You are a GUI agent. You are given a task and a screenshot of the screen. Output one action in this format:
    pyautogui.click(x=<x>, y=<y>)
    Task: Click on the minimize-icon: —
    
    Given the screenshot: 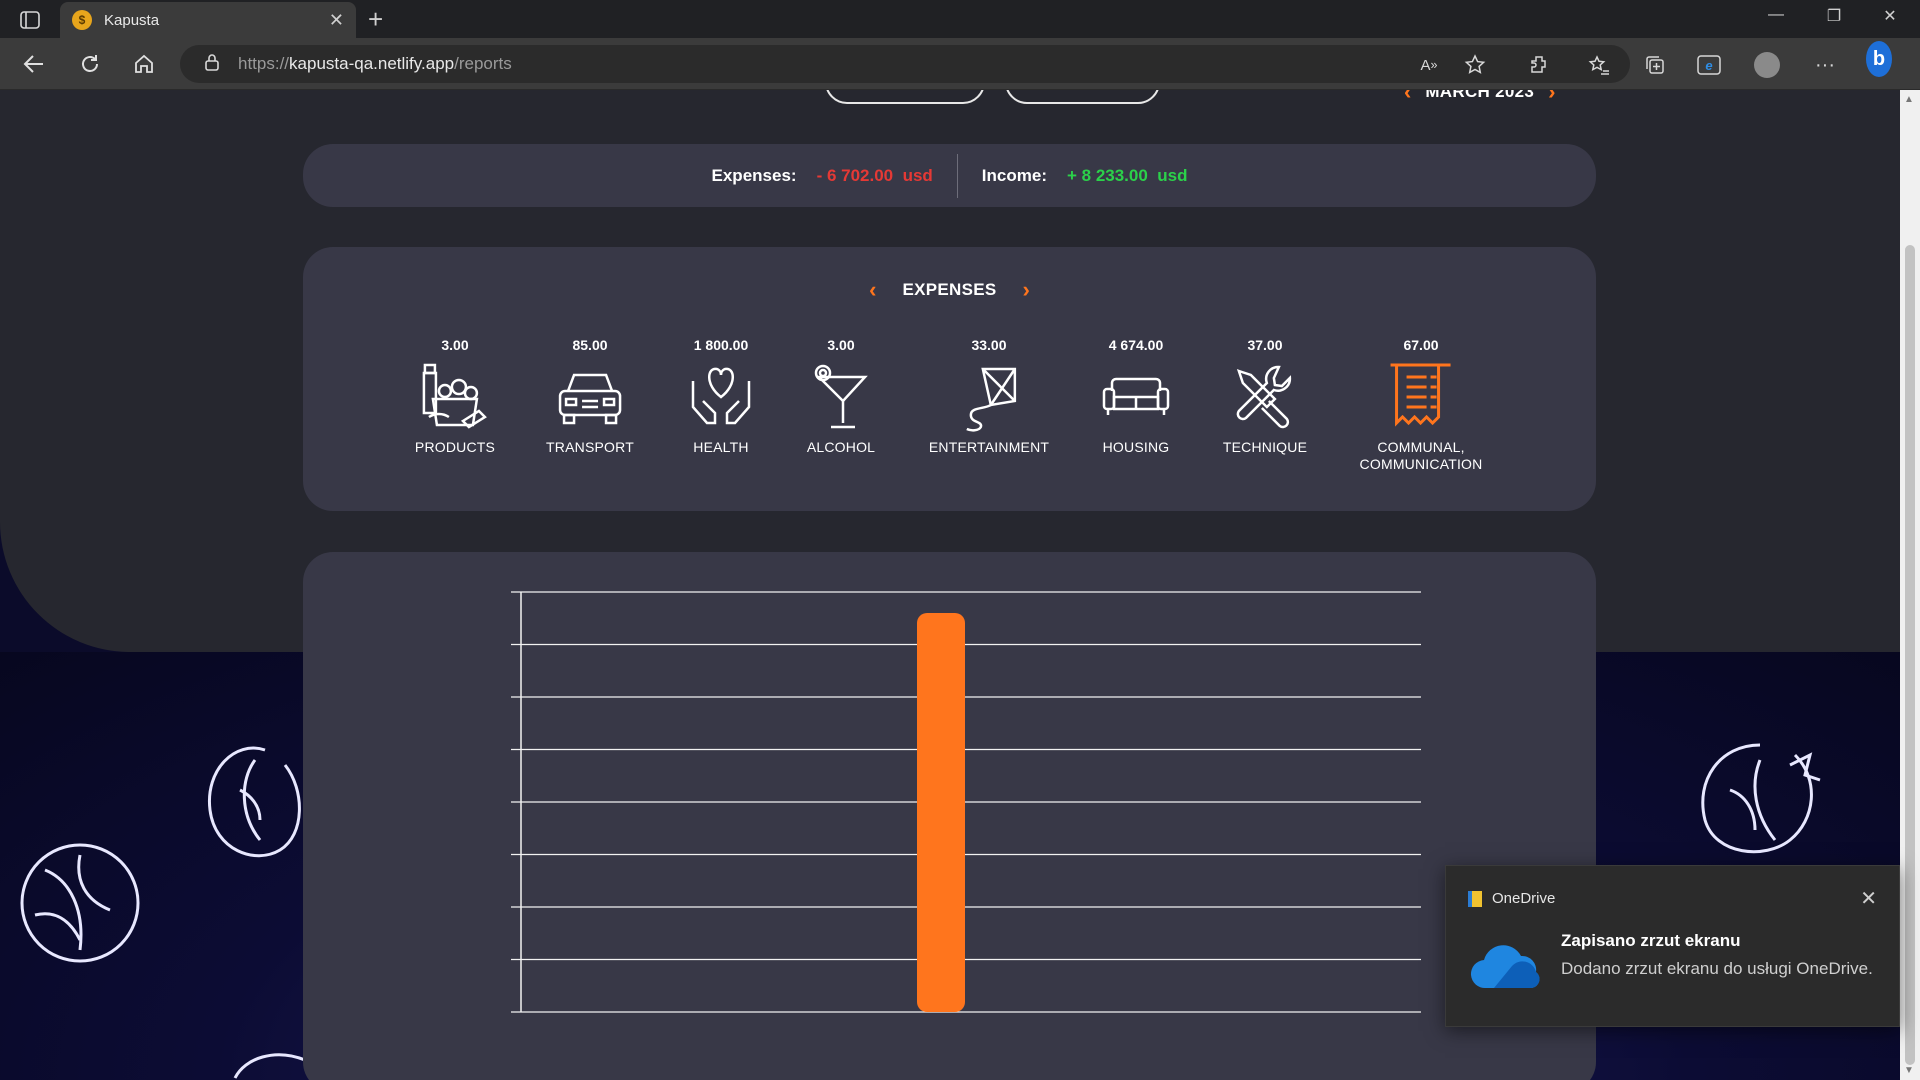 What is the action you would take?
    pyautogui.click(x=1776, y=15)
    